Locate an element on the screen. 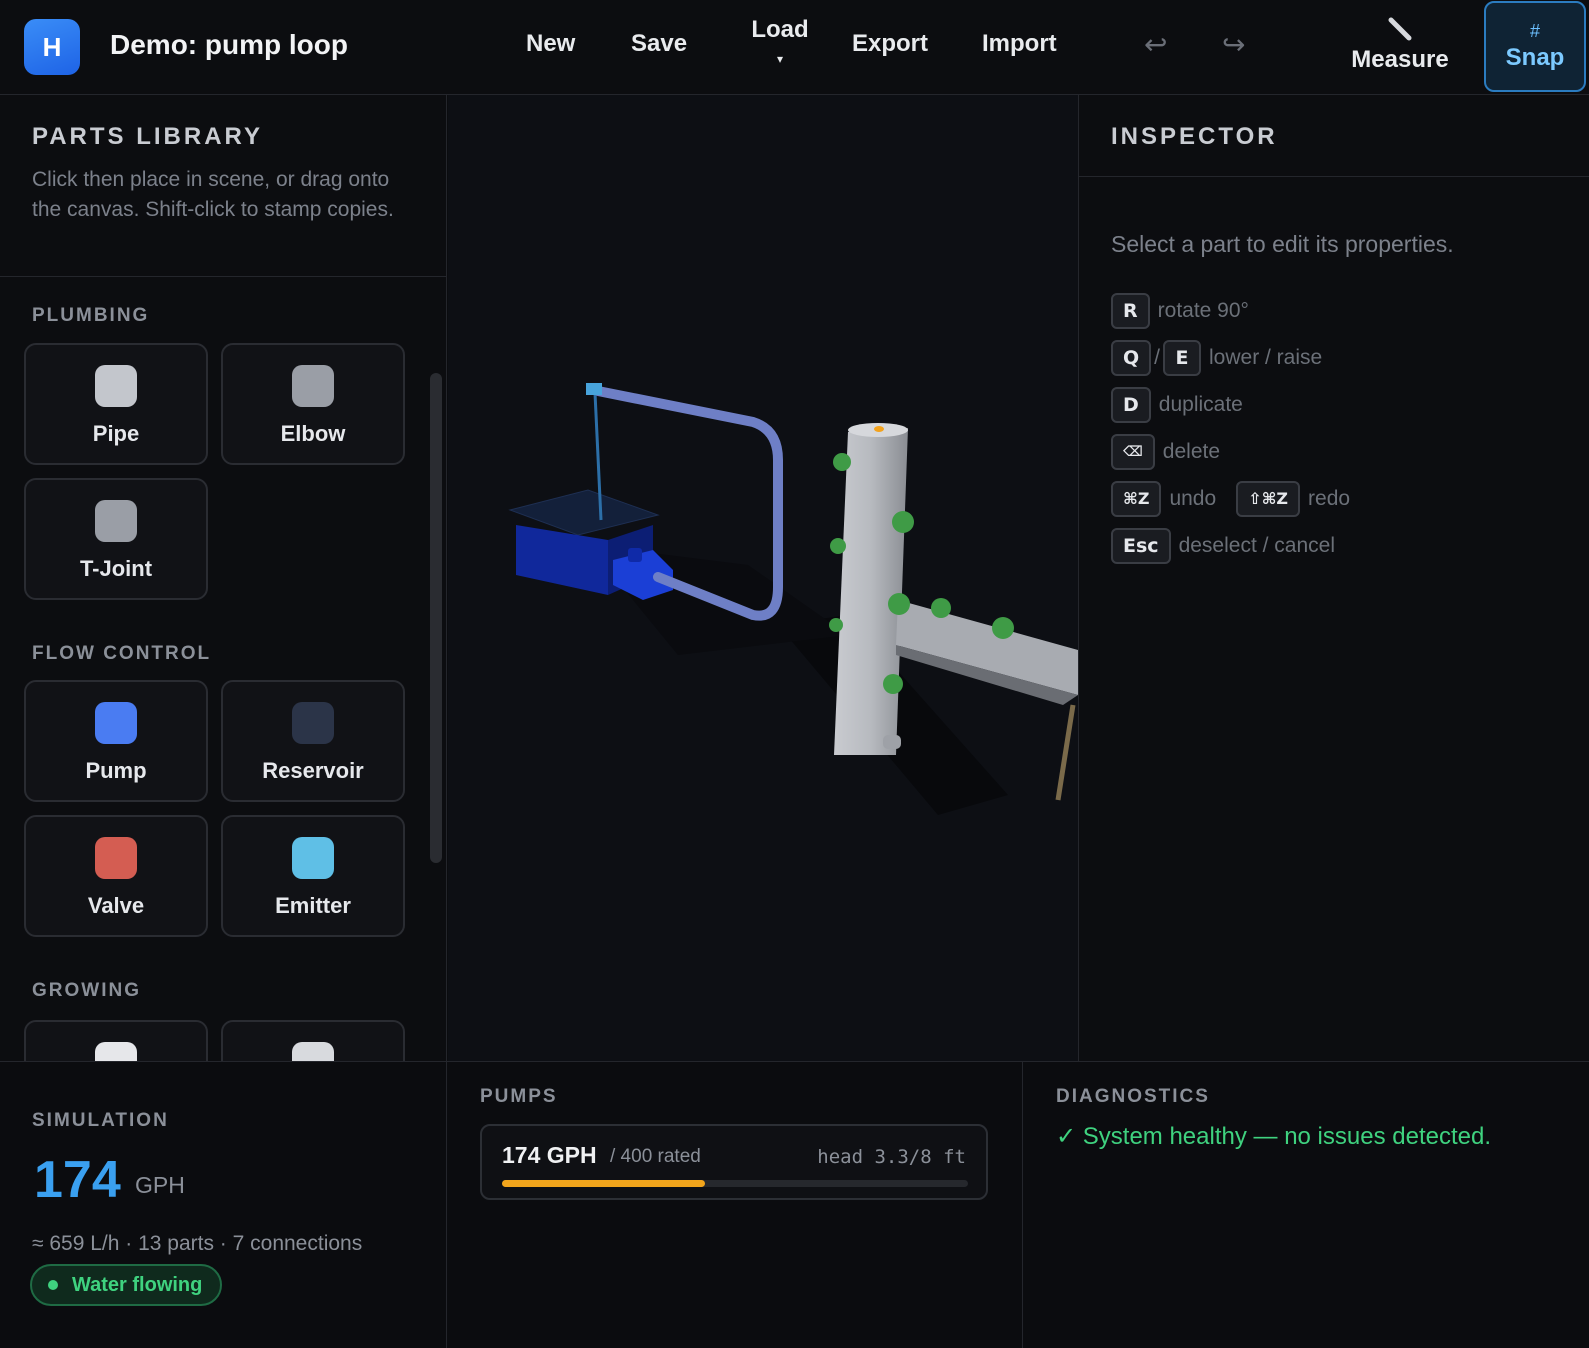 The width and height of the screenshot is (1589, 1348). part-label: T-Joint is located at coordinates (116, 568).